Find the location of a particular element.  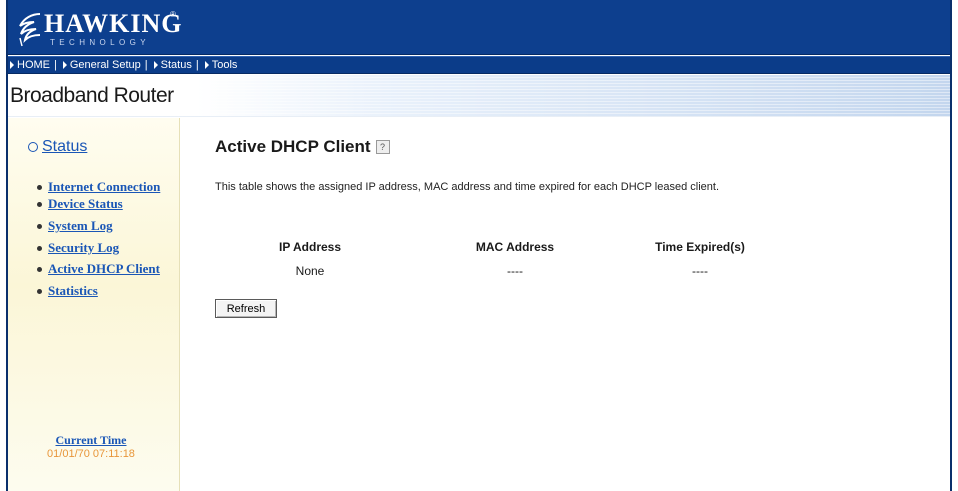

sidebar-item-security-log: Security Log is located at coordinates (102, 248).